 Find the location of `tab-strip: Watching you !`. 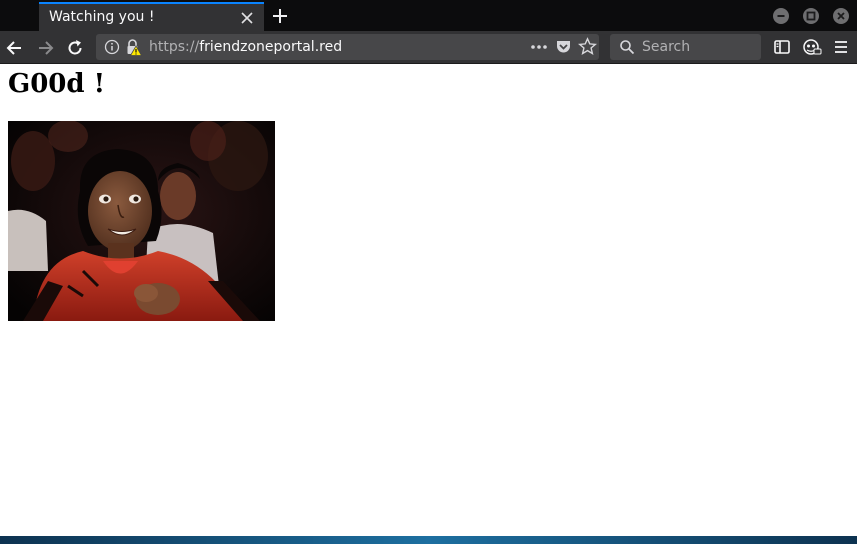

tab-strip: Watching you ! is located at coordinates (428, 15).